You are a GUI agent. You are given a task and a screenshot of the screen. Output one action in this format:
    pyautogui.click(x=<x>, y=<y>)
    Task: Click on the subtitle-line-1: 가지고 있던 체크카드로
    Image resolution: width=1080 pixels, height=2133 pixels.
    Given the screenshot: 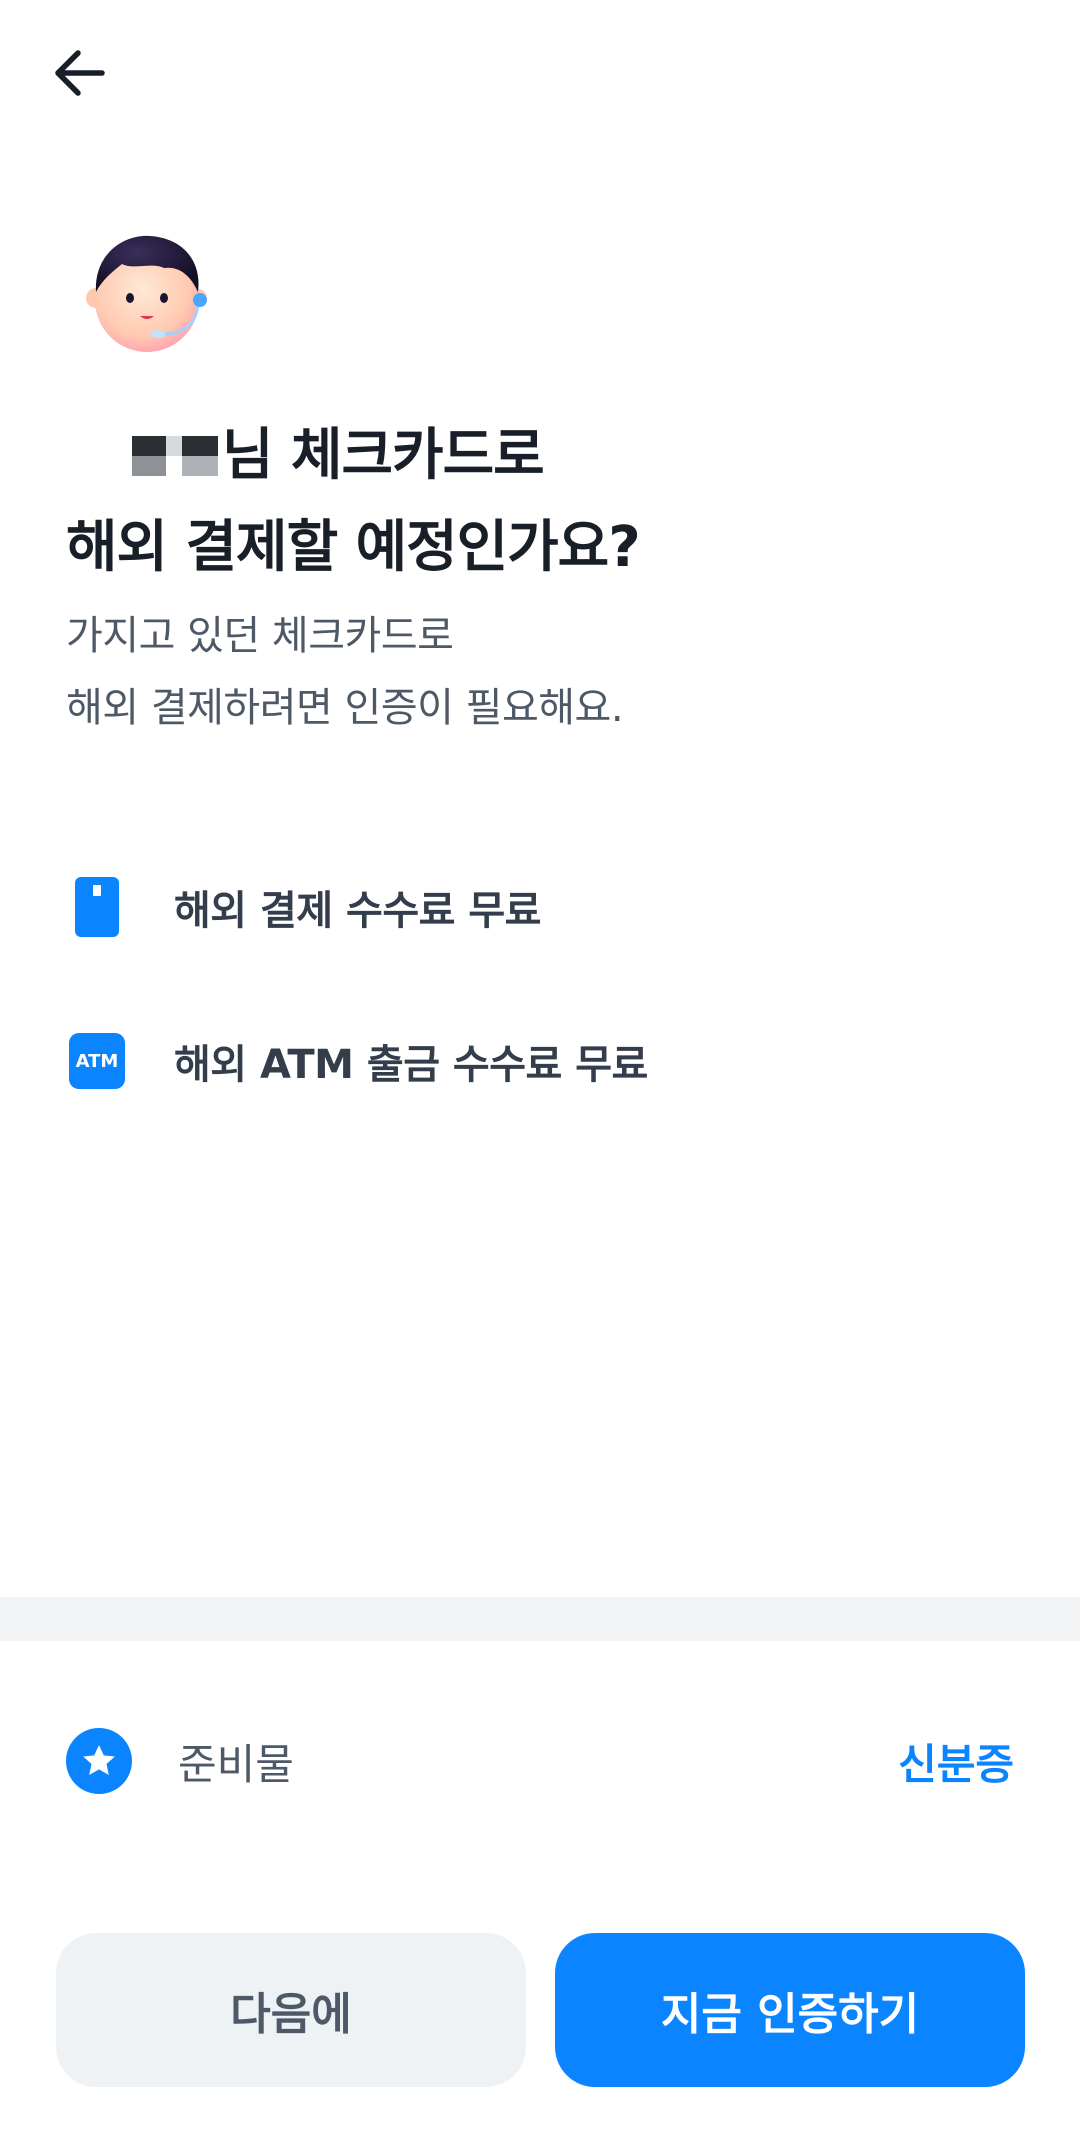 What is the action you would take?
    pyautogui.click(x=260, y=636)
    